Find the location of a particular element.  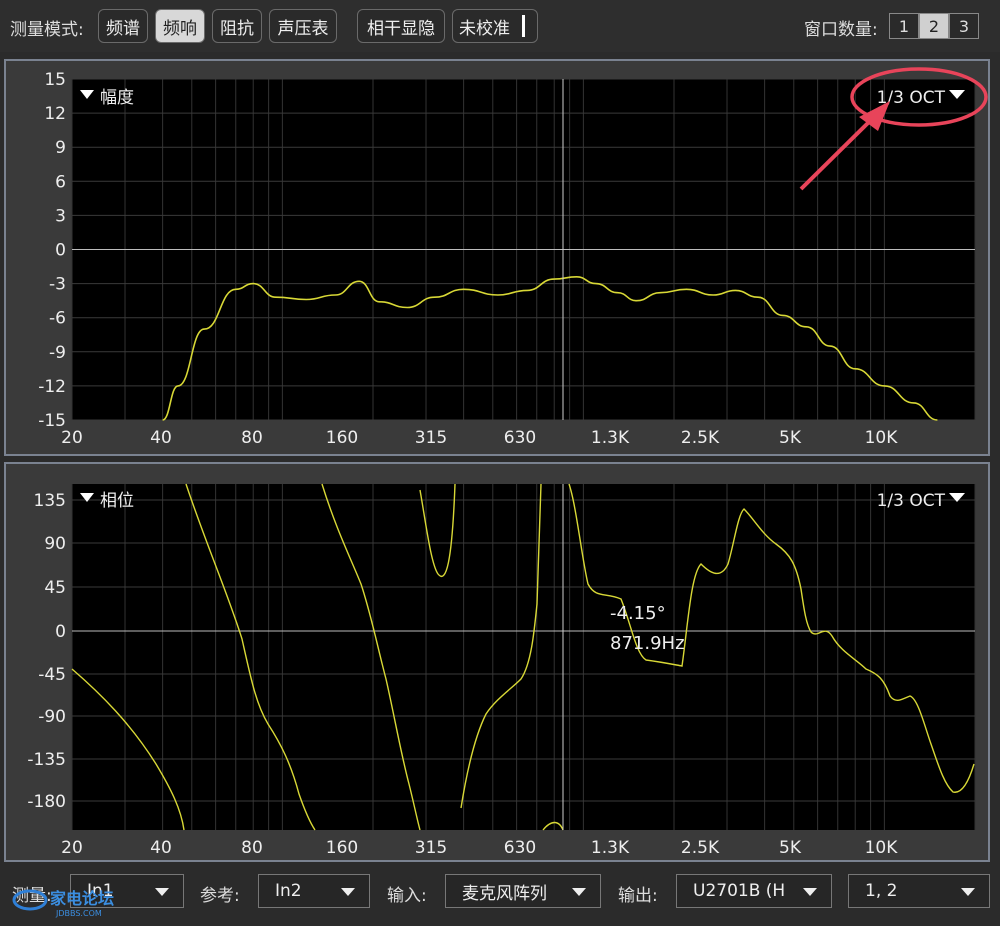

watermark-swoosh-icon is located at coordinates (30, 900).